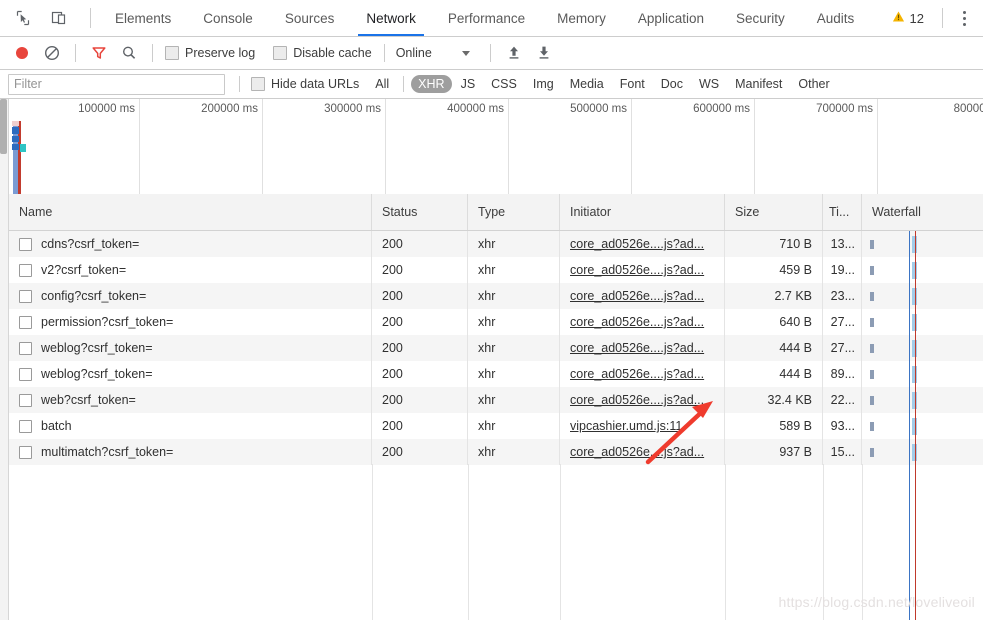 The image size is (983, 620). I want to click on record-circle-icon, so click(22, 53).